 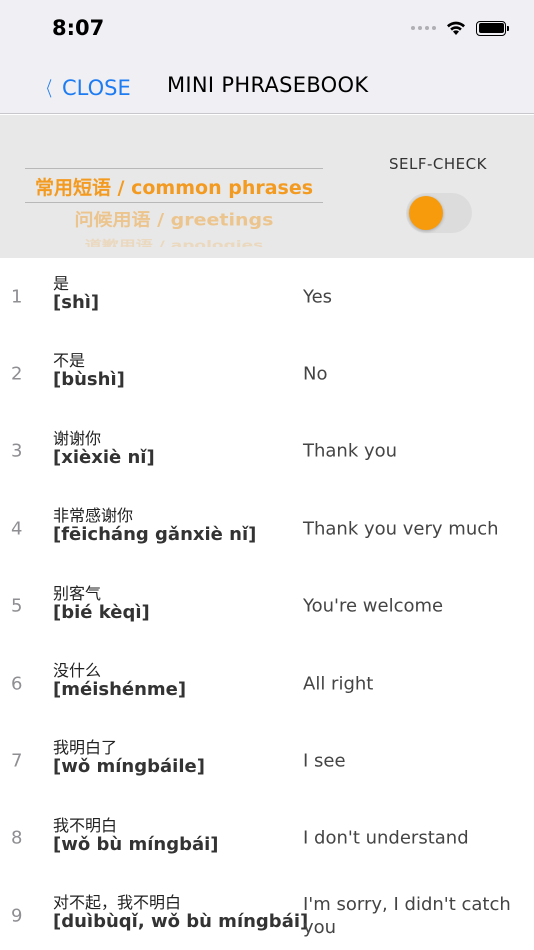 What do you see at coordinates (267, 296) in the screenshot?
I see `list-item: 1 是 [shì] Yes` at bounding box center [267, 296].